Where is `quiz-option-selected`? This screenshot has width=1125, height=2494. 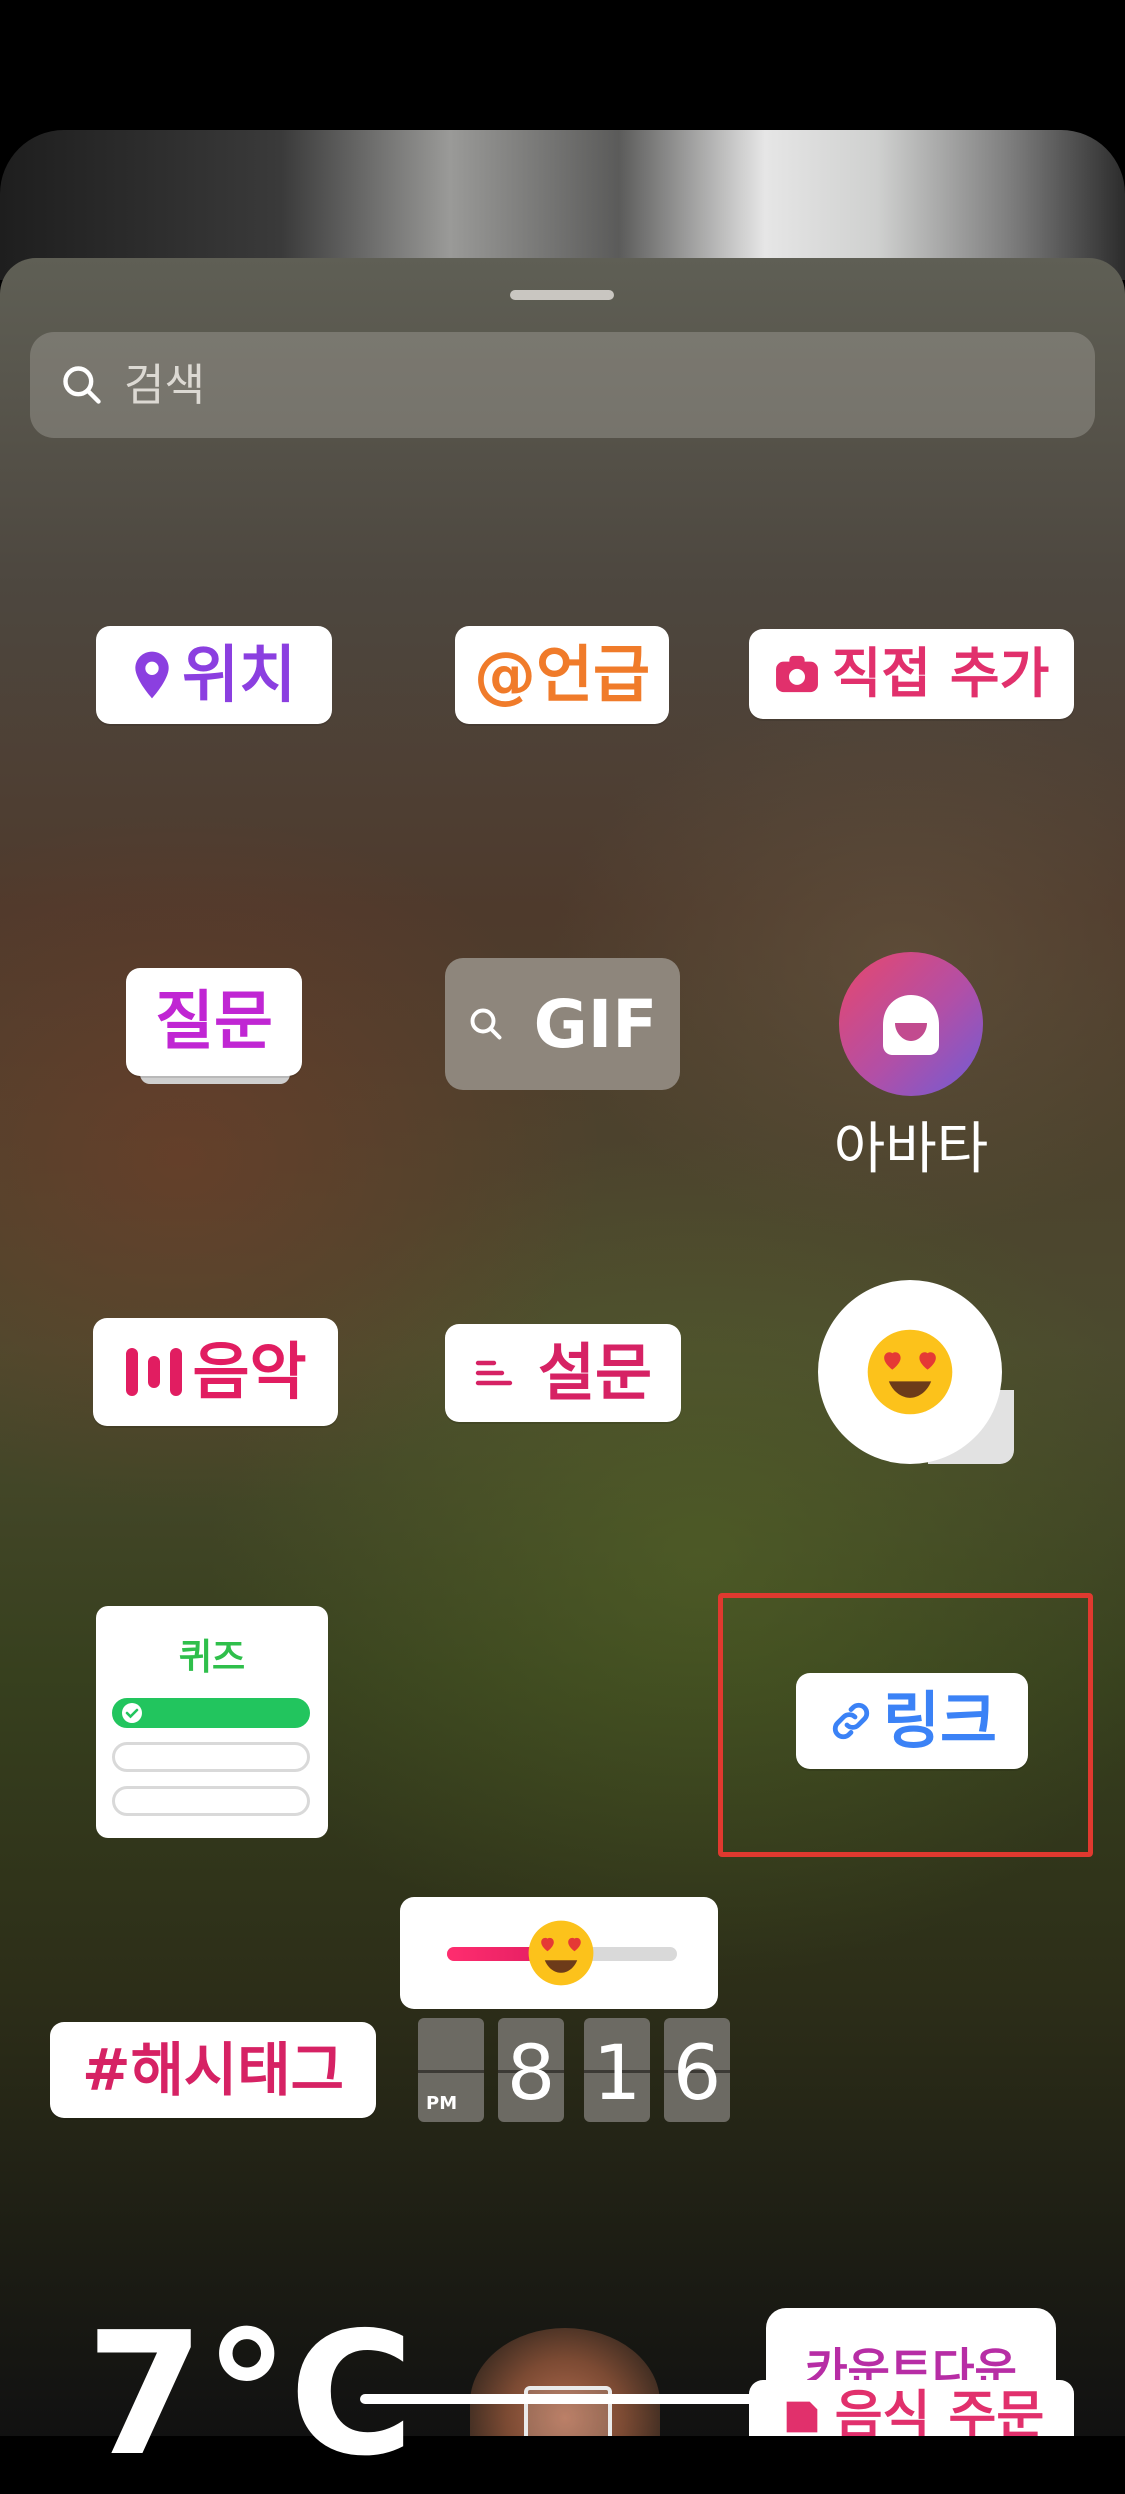
quiz-option-selected is located at coordinates (211, 1713).